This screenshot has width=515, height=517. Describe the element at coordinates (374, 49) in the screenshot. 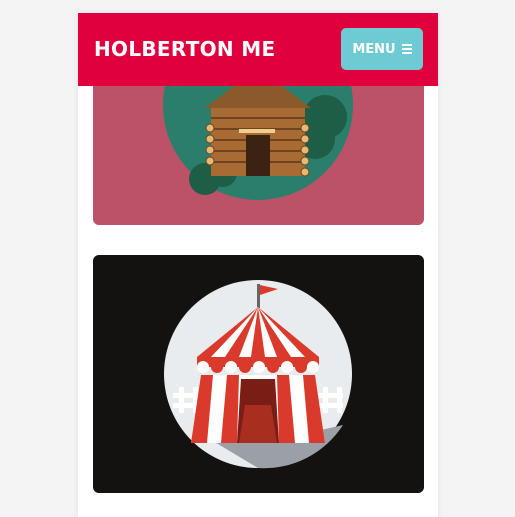

I see `menu-label: MENU` at that location.